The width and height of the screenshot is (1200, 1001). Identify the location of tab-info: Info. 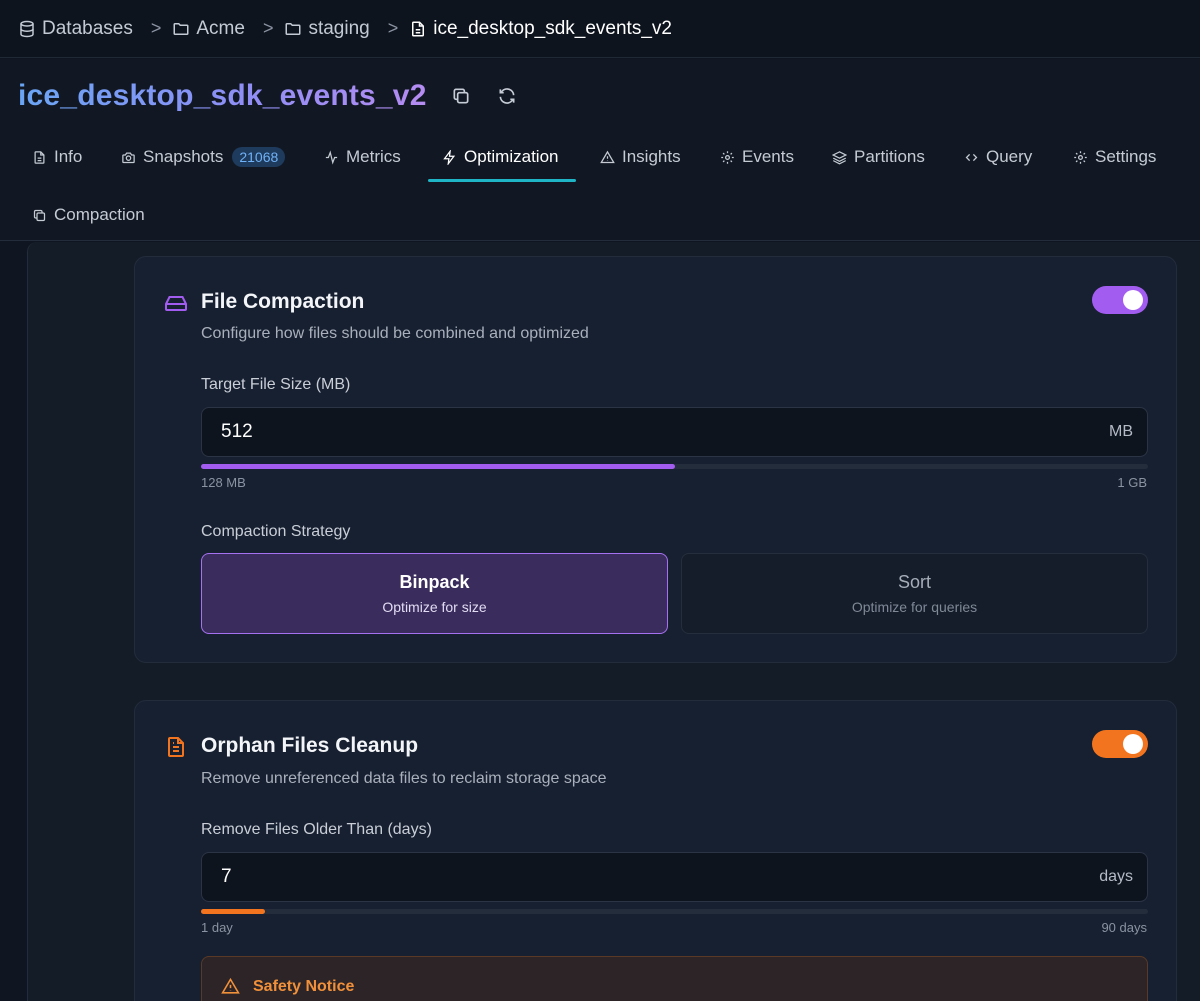
(57, 157).